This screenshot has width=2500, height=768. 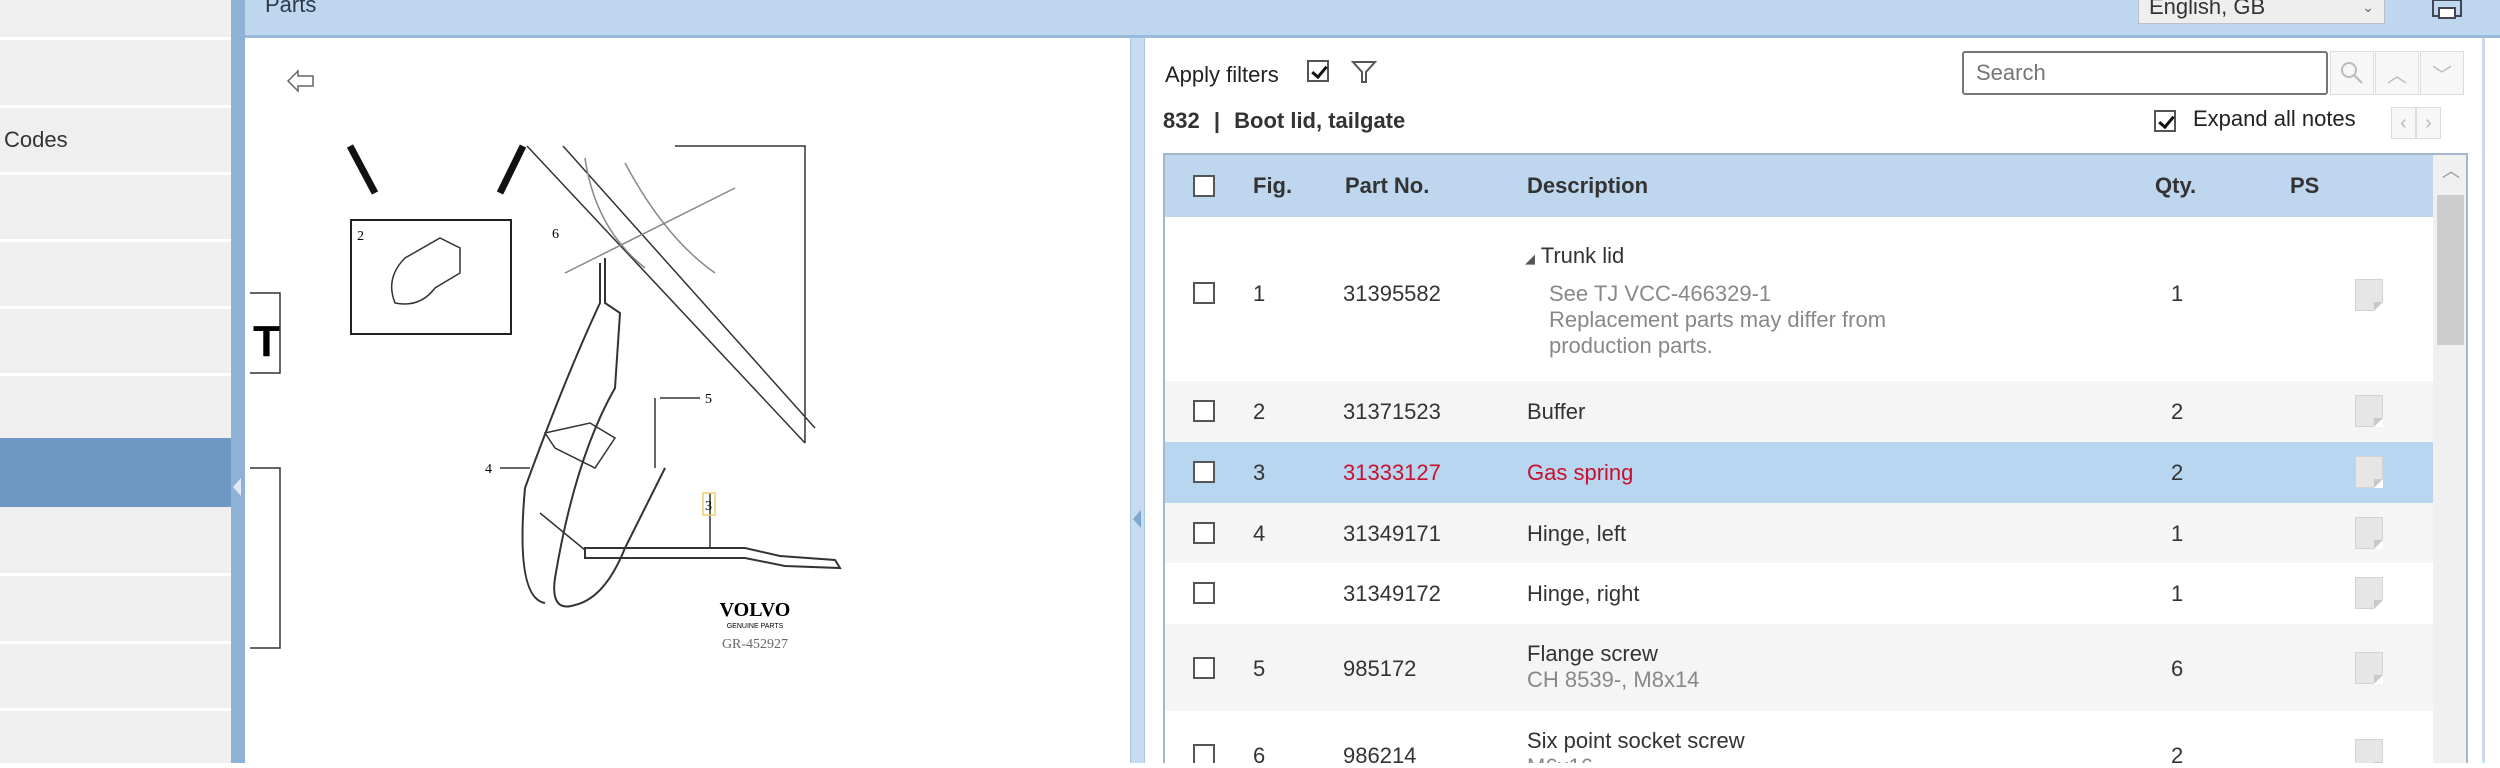 What do you see at coordinates (1392, 534) in the screenshot?
I see `part-no-cell: 31349171` at bounding box center [1392, 534].